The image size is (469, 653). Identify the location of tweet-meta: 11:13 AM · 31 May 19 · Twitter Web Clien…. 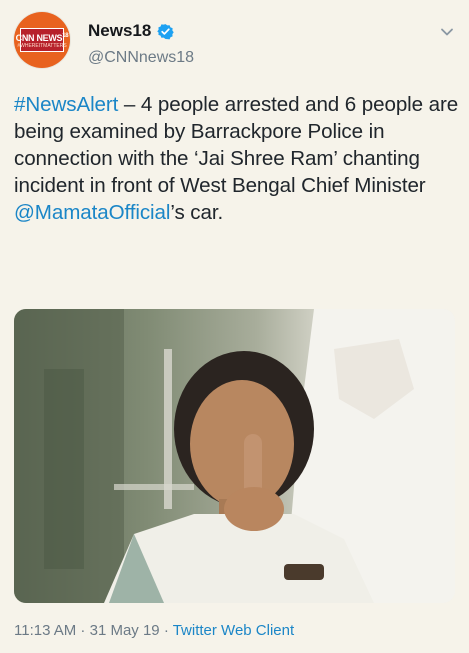
(154, 630).